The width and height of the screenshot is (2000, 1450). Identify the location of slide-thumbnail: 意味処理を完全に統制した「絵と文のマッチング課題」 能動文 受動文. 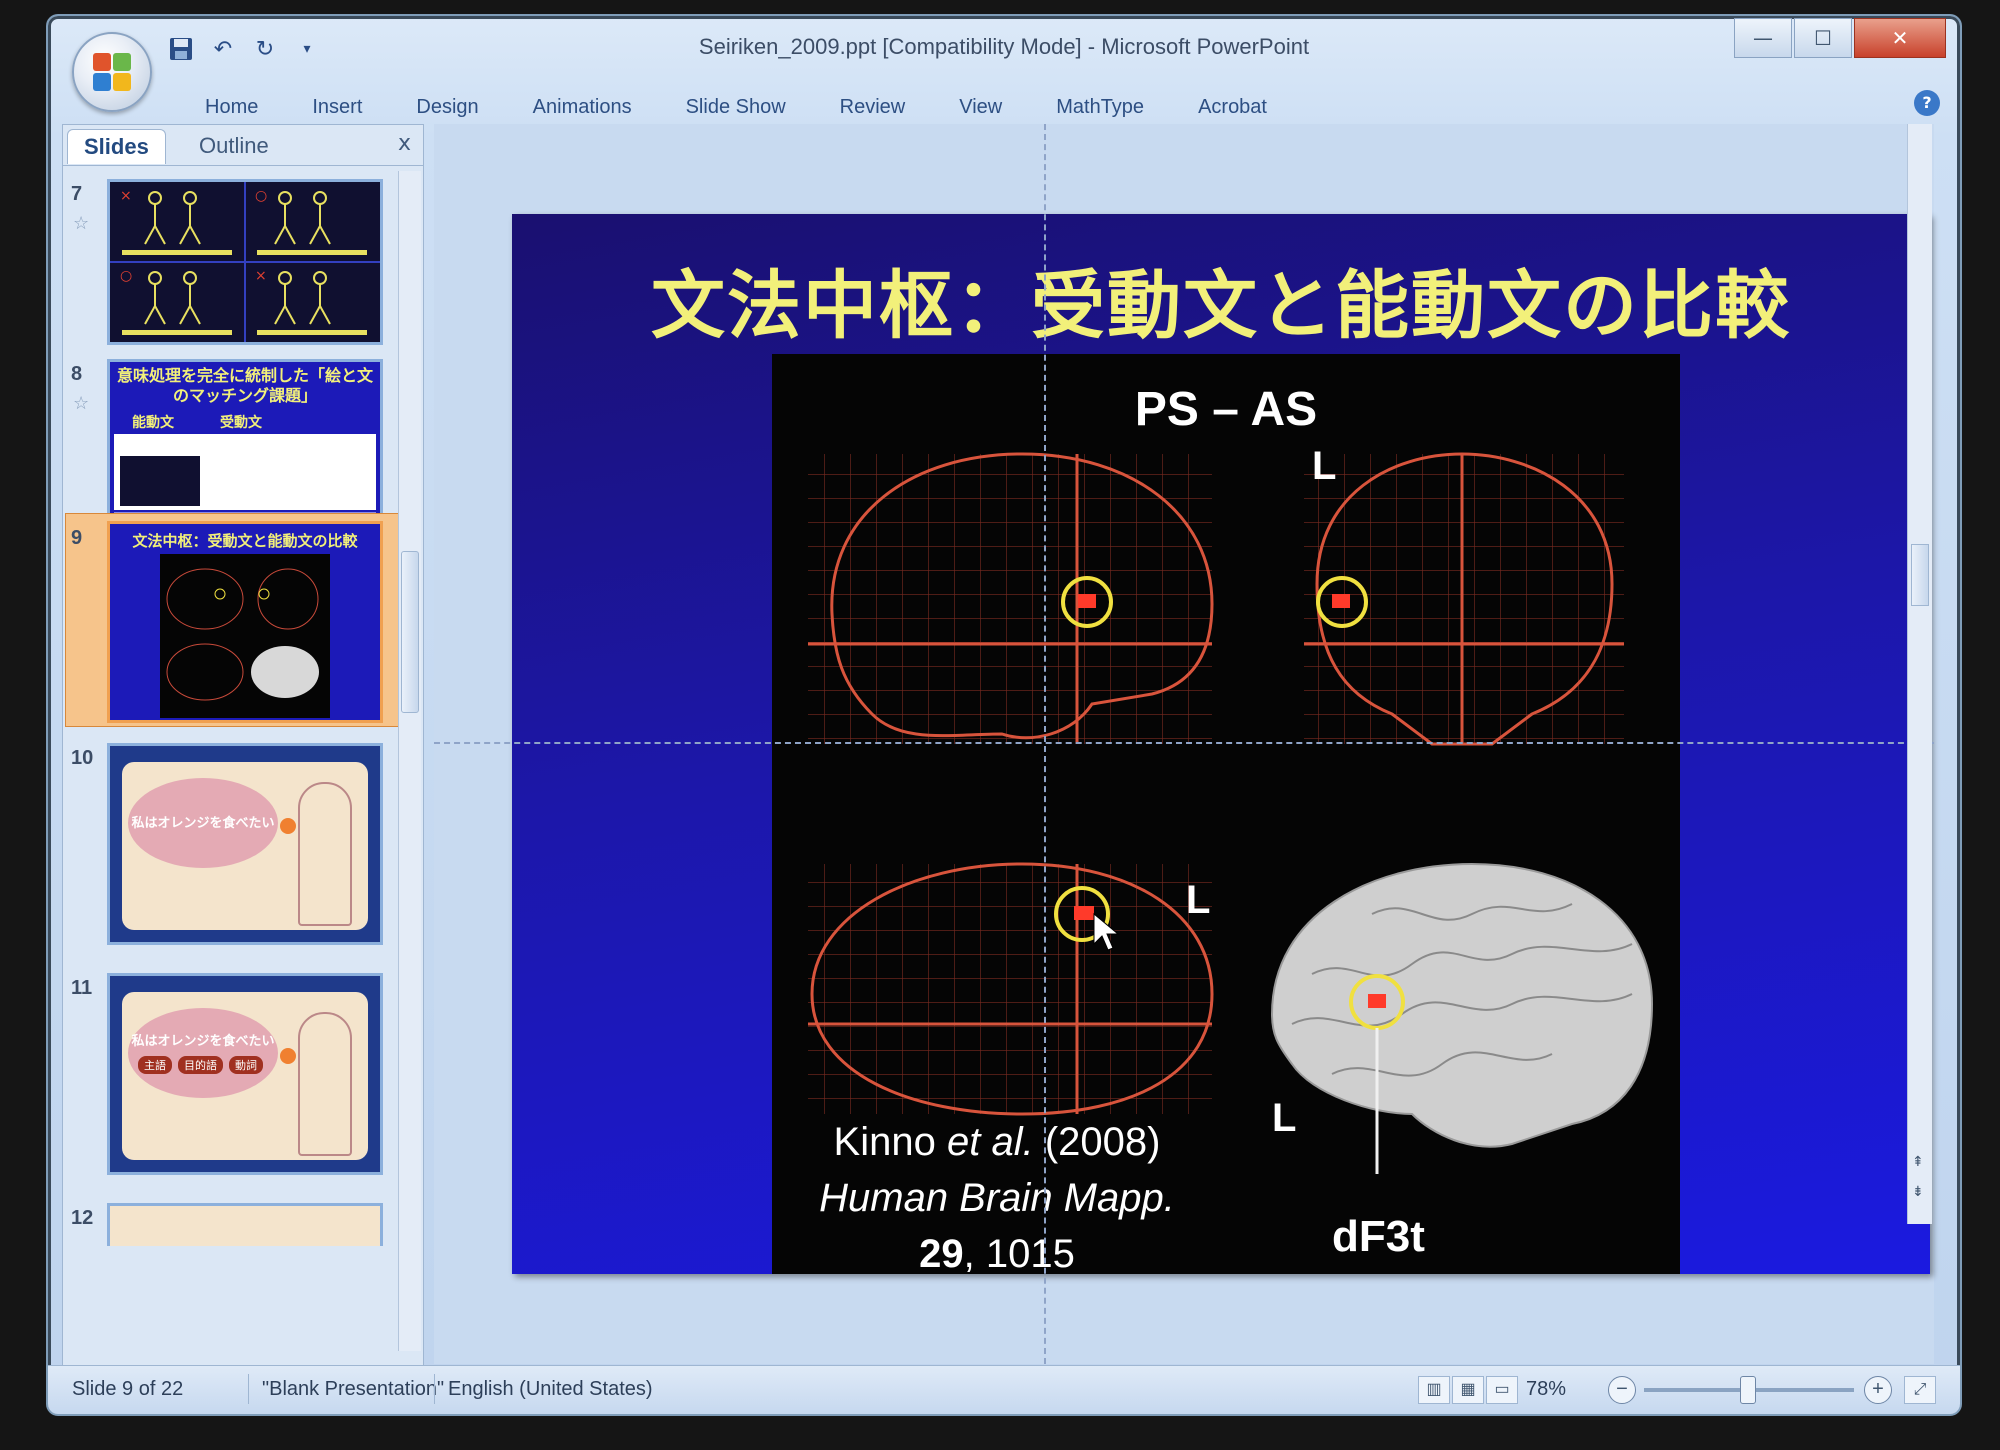
(245, 446).